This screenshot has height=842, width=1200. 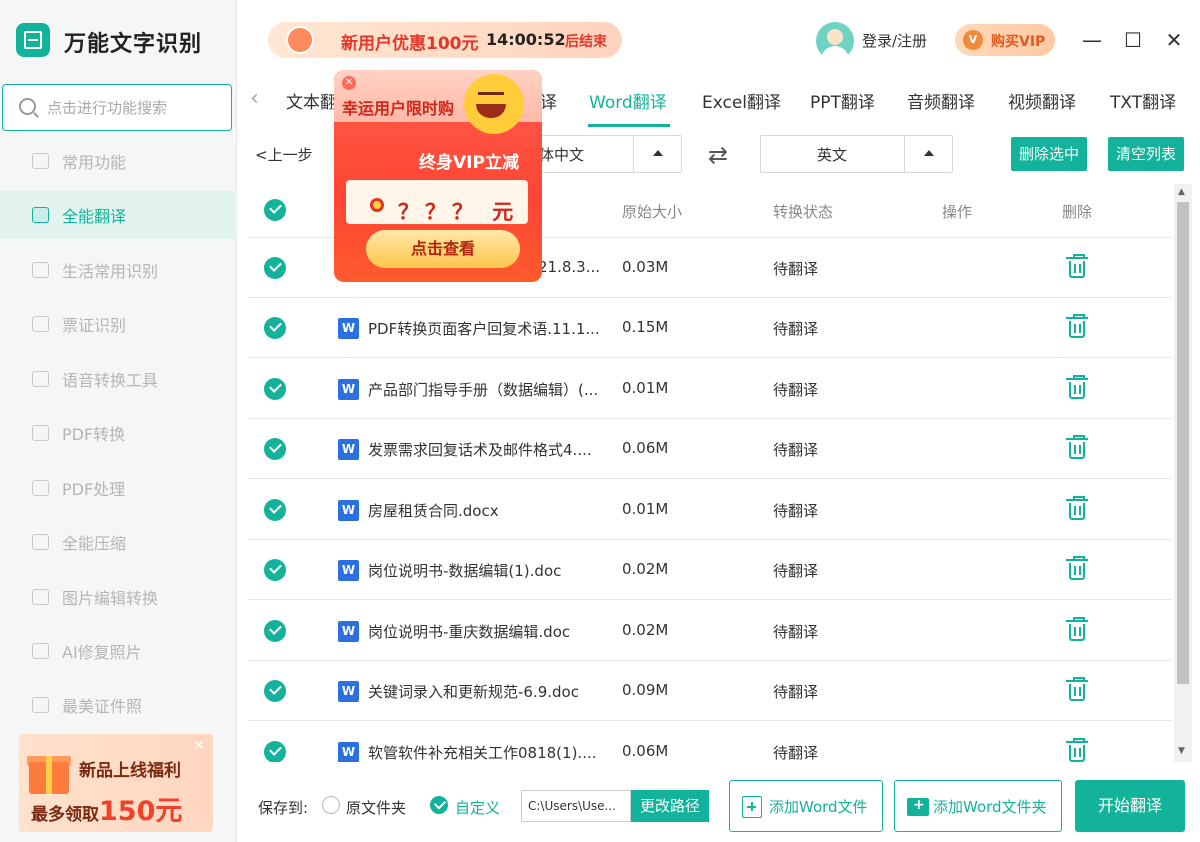 I want to click on avatar, so click(x=835, y=41).